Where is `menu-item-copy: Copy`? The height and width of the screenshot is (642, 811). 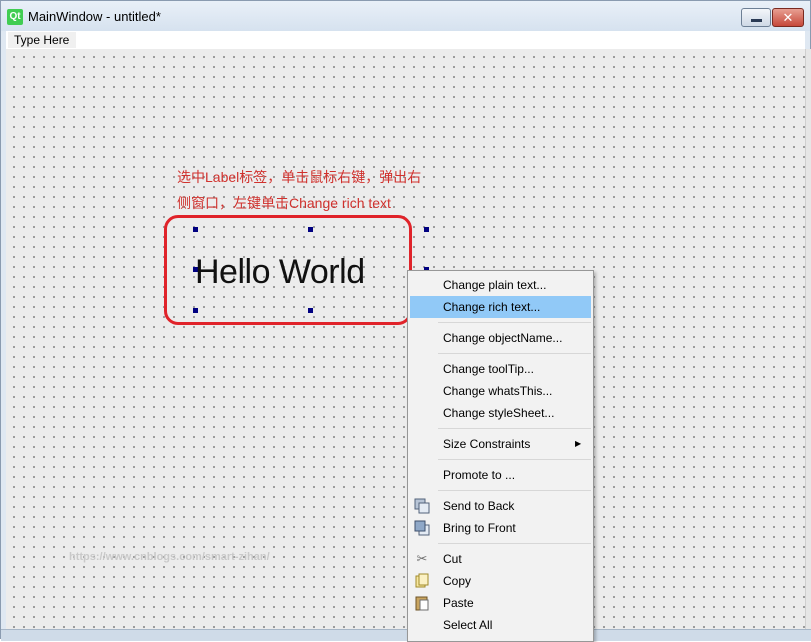
menu-item-copy: Copy is located at coordinates (500, 581).